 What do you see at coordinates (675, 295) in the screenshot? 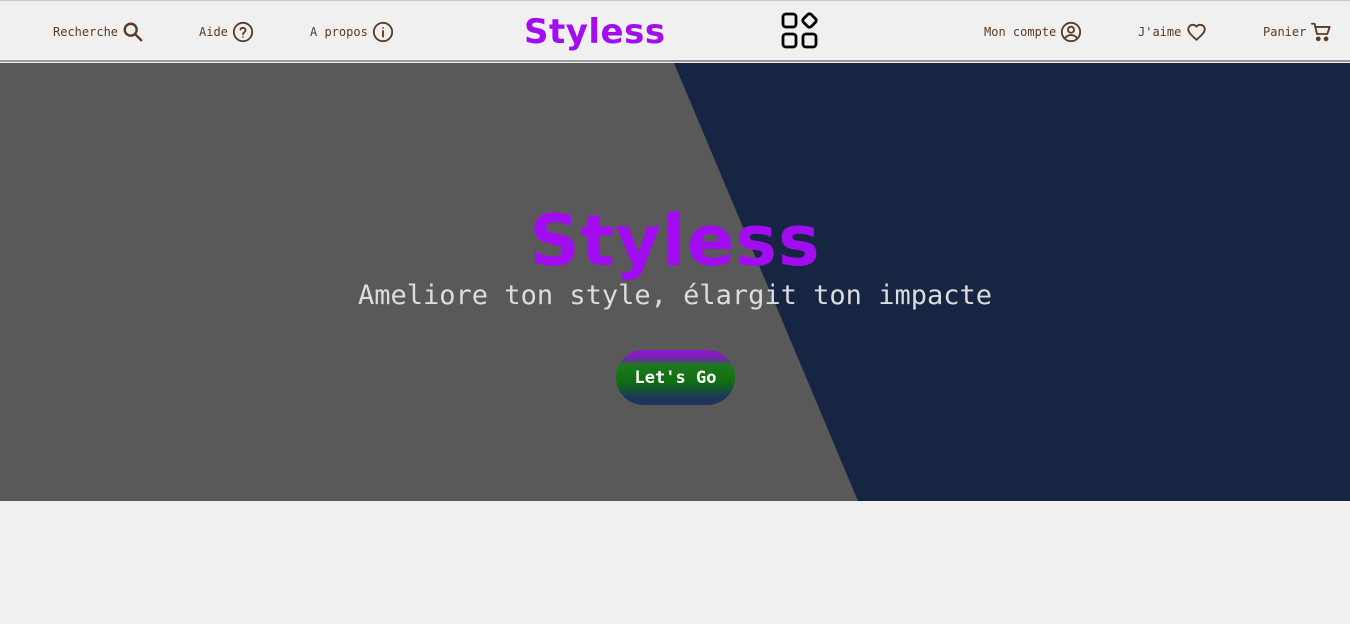
I see `hero-subtitle: Ameliore ton style, élargit ton impacte` at bounding box center [675, 295].